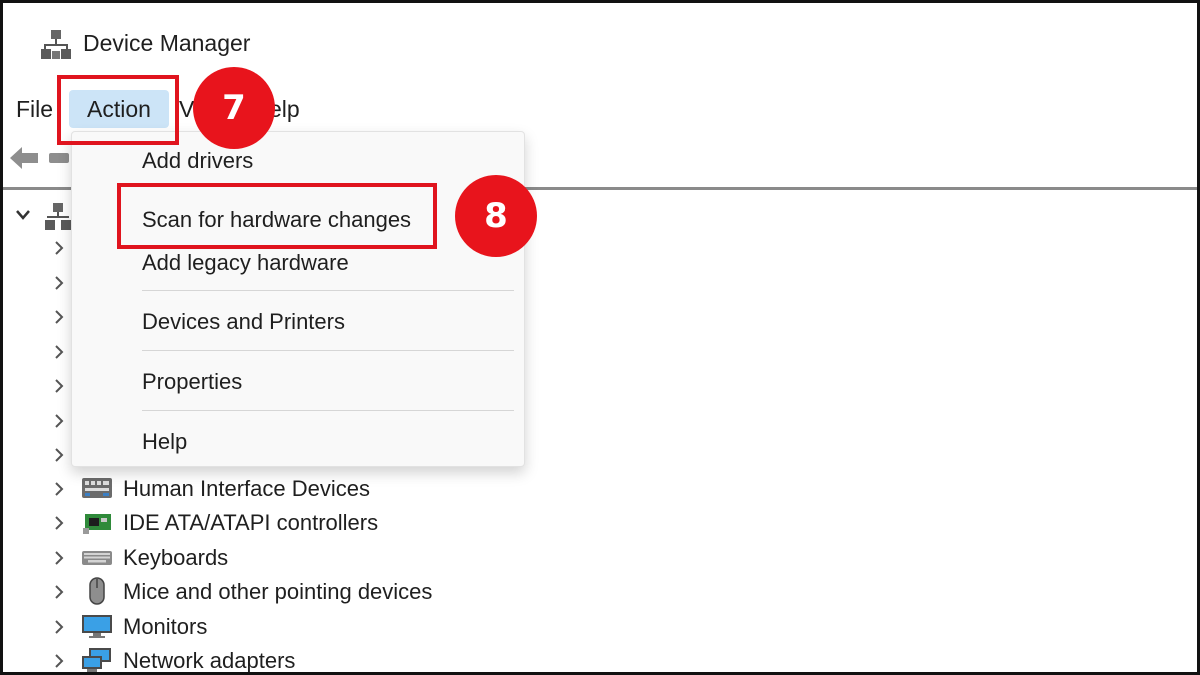 This screenshot has height=675, width=1200. I want to click on back-arrow-icon, so click(24, 158).